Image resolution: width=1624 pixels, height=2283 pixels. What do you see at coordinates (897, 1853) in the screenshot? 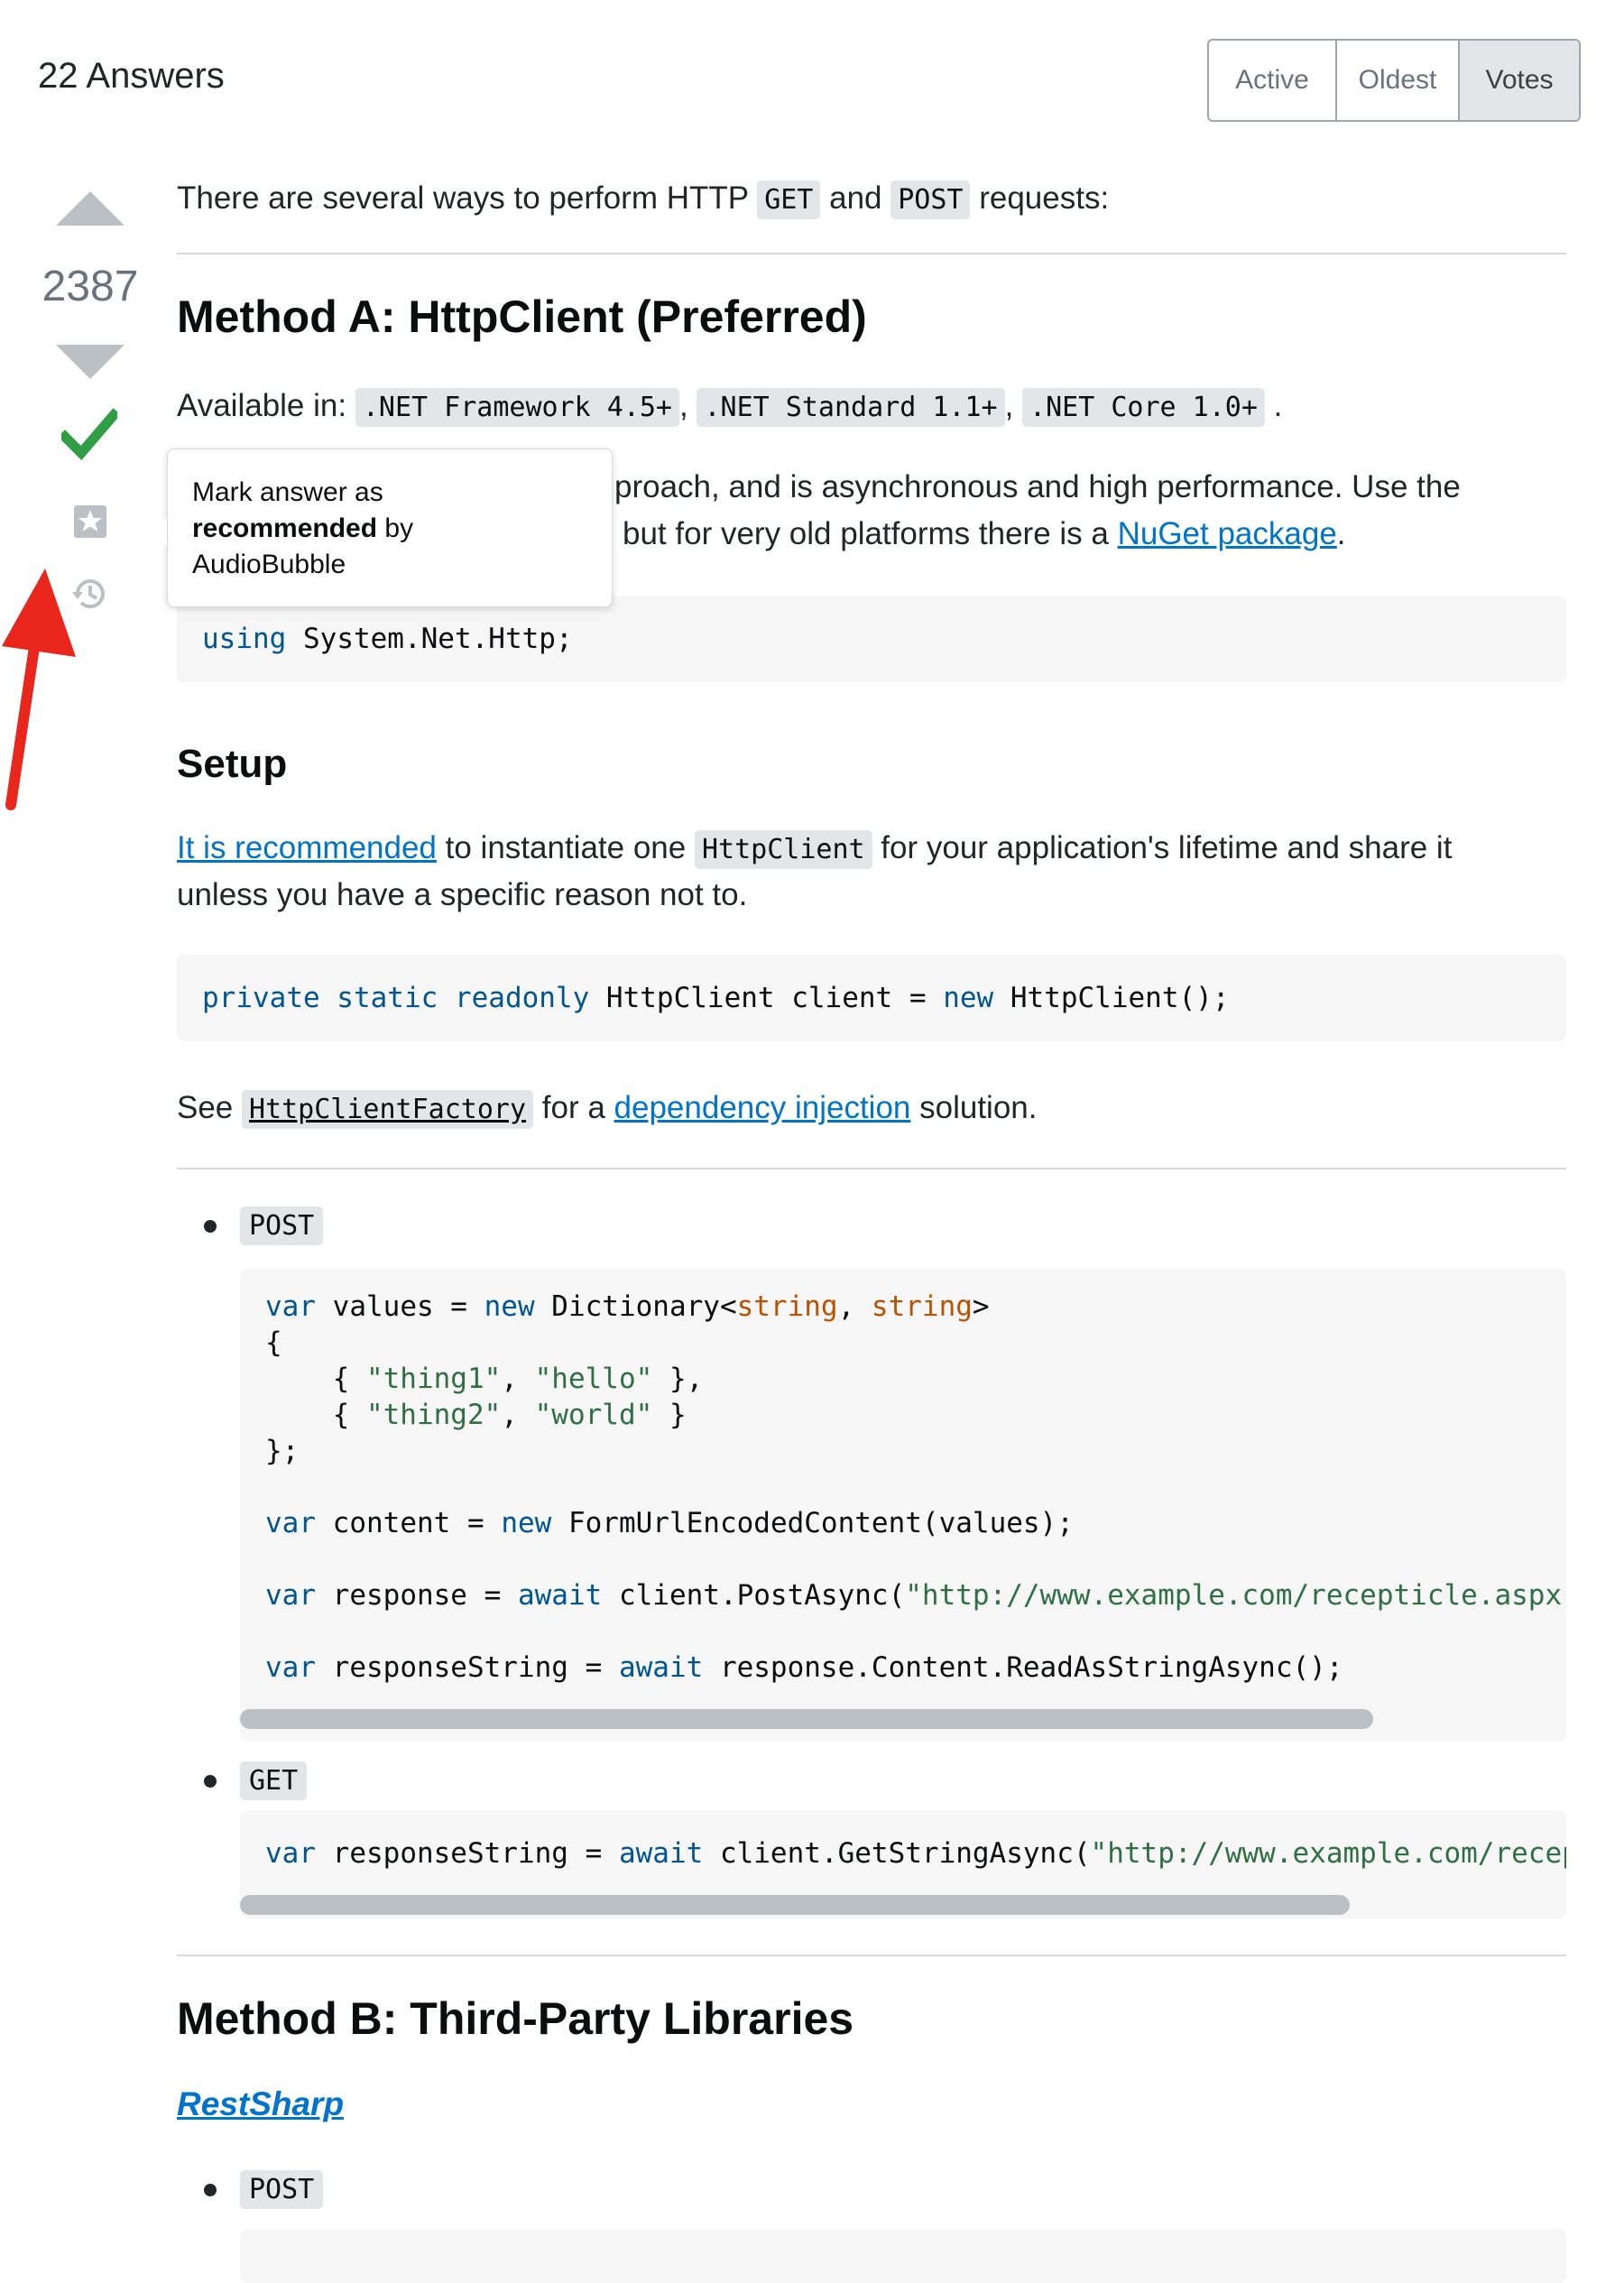
I see `code-text: client.GetStringAsync(` at bounding box center [897, 1853].